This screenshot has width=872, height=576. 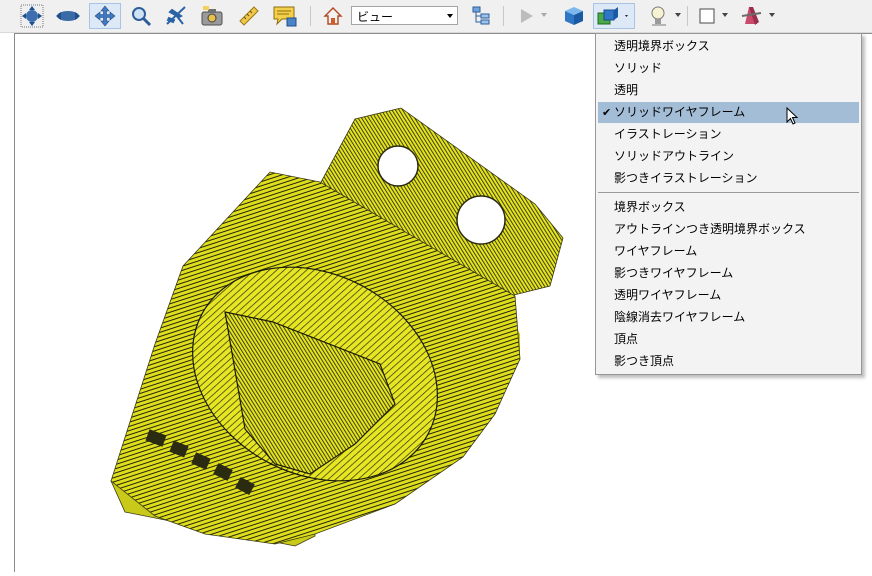 What do you see at coordinates (728, 134) in the screenshot?
I see `menu-item: イラストレーション` at bounding box center [728, 134].